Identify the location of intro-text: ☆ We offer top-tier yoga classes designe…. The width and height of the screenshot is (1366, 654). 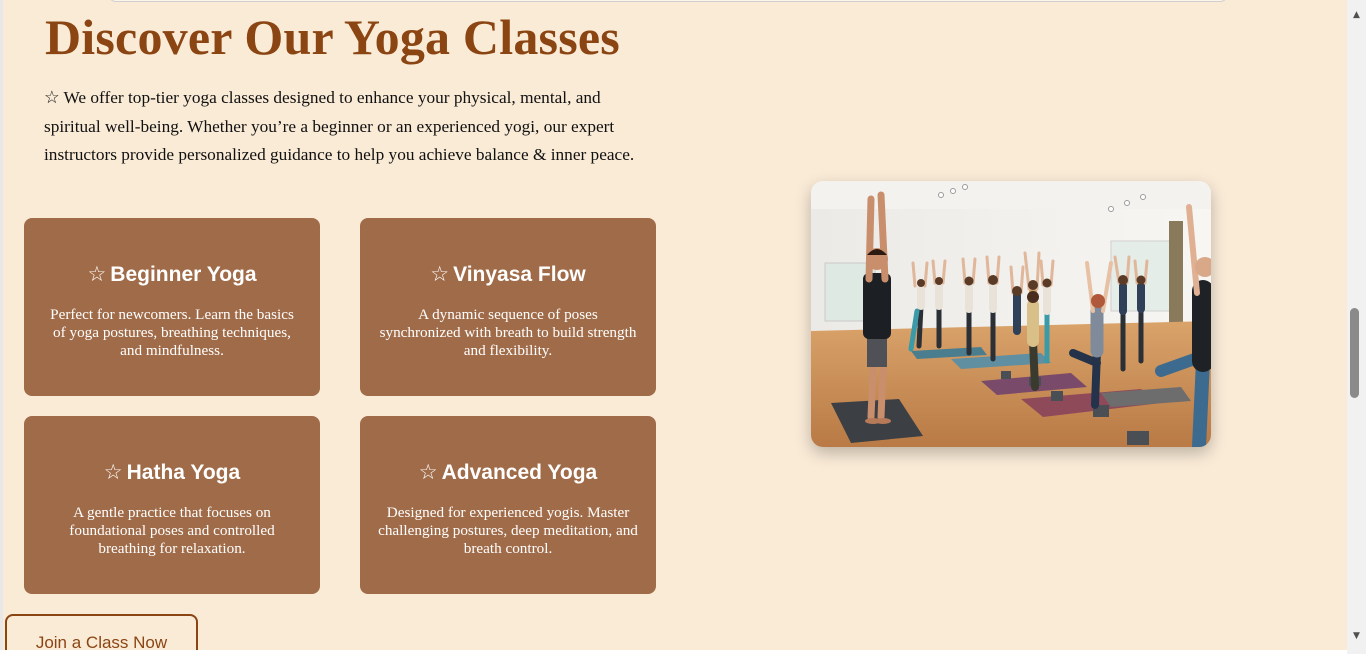
(339, 126).